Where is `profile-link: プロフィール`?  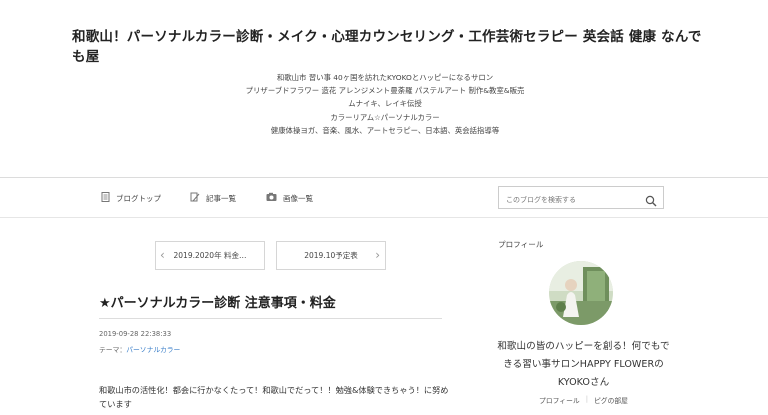 profile-link: プロフィール is located at coordinates (559, 400).